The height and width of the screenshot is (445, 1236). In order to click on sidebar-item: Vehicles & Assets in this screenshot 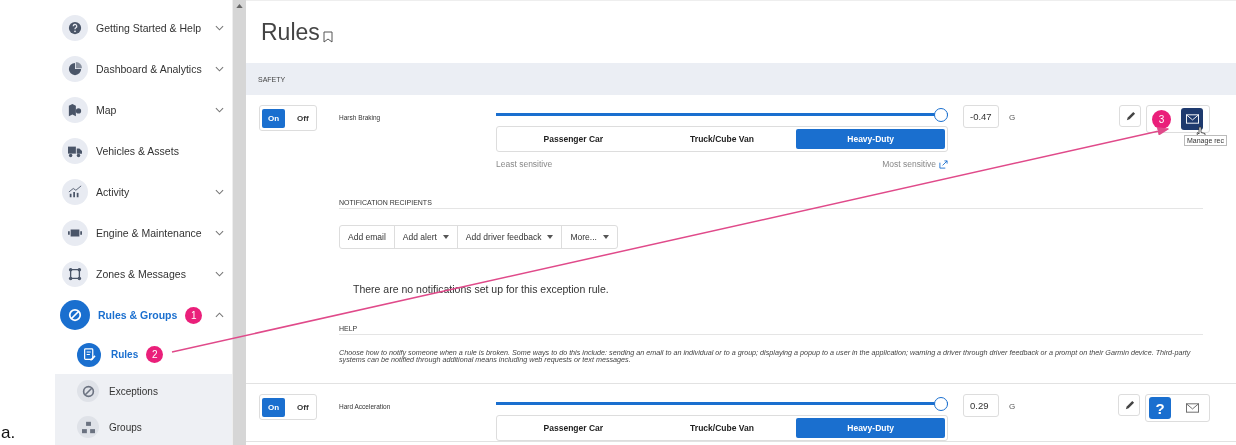, I will do `click(143, 151)`.